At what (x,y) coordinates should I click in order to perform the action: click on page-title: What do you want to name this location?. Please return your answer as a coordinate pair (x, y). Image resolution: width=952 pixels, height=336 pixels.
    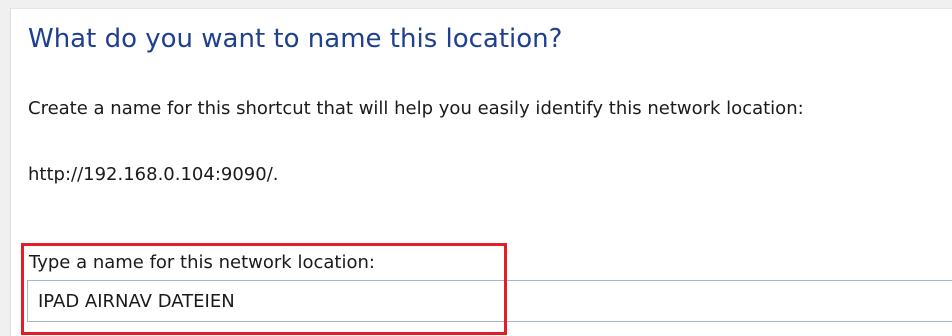
    Looking at the image, I should click on (295, 39).